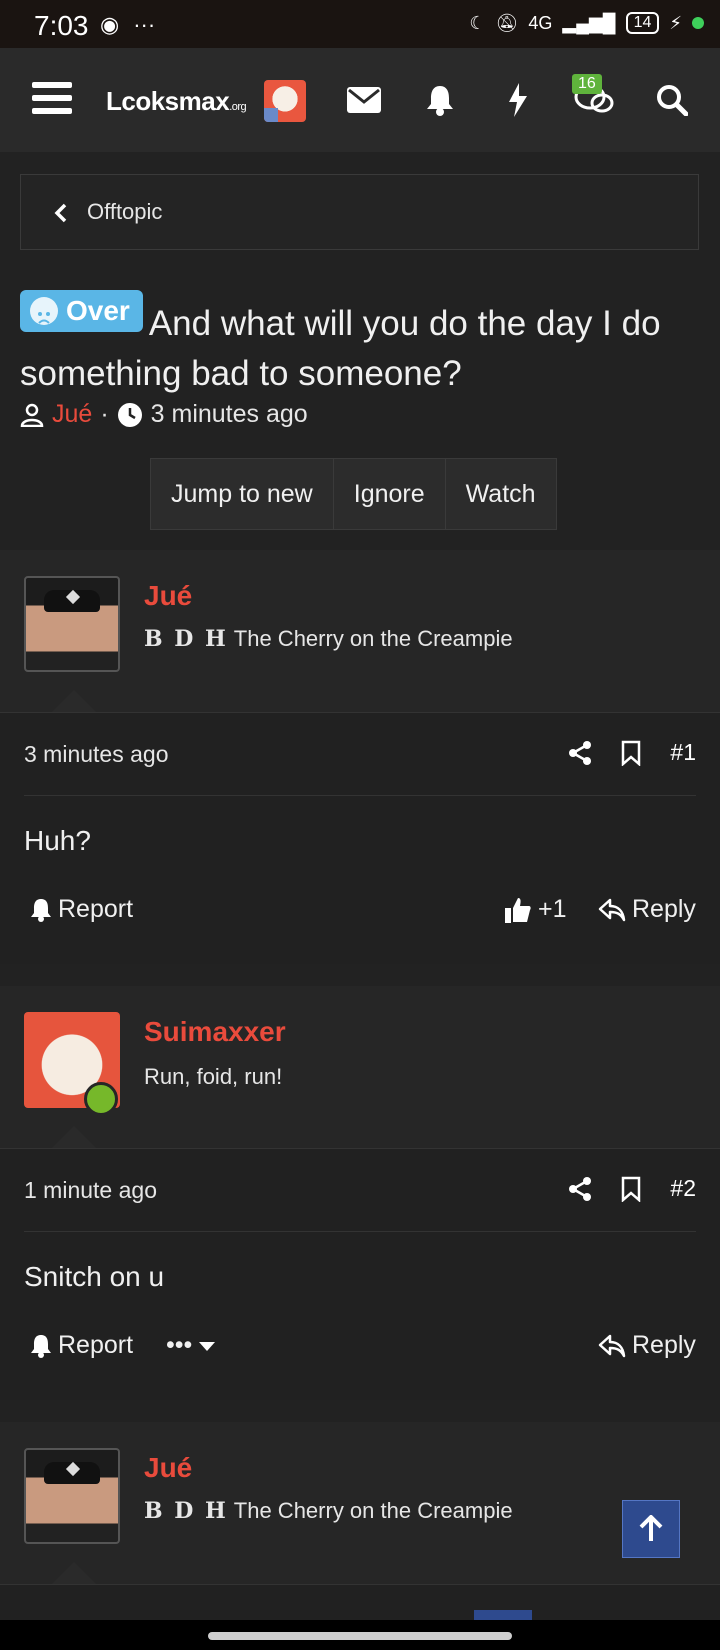 The width and height of the screenshot is (720, 1650). Describe the element at coordinates (389, 494) in the screenshot. I see `ignore-button: Ignore` at that location.